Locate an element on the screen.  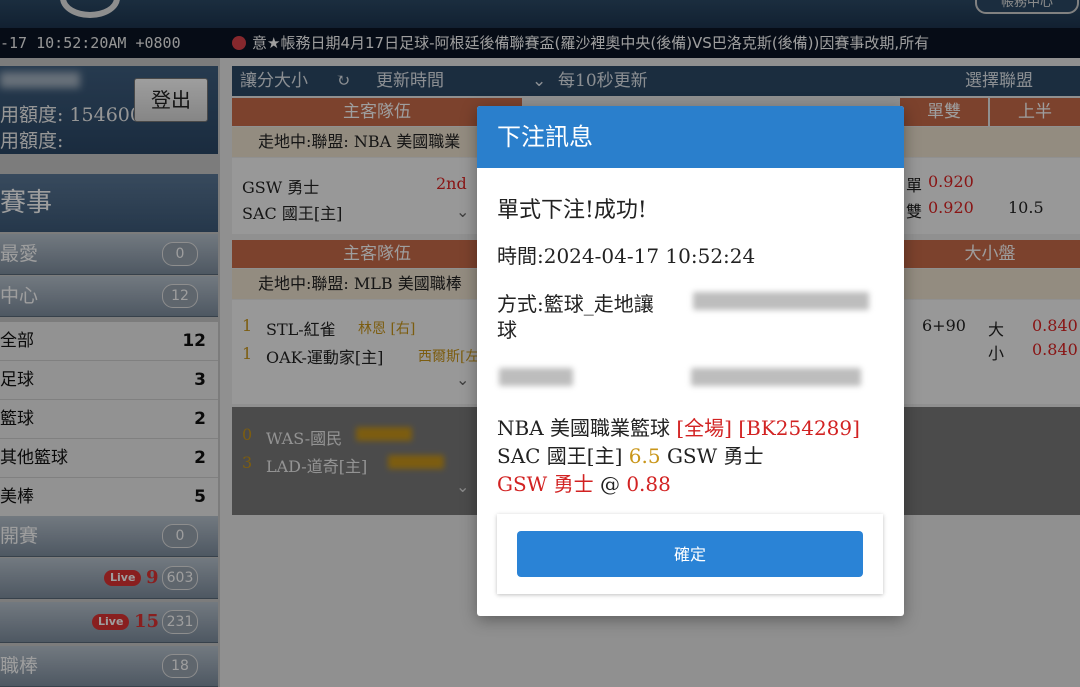
dialog-header: 下注訊息 is located at coordinates (690, 137).